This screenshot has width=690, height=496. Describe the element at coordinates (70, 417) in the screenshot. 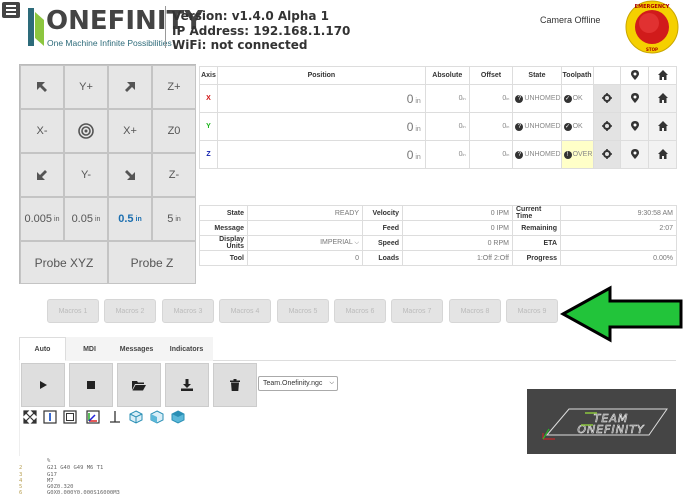

I see `bounds-view-icon` at that location.